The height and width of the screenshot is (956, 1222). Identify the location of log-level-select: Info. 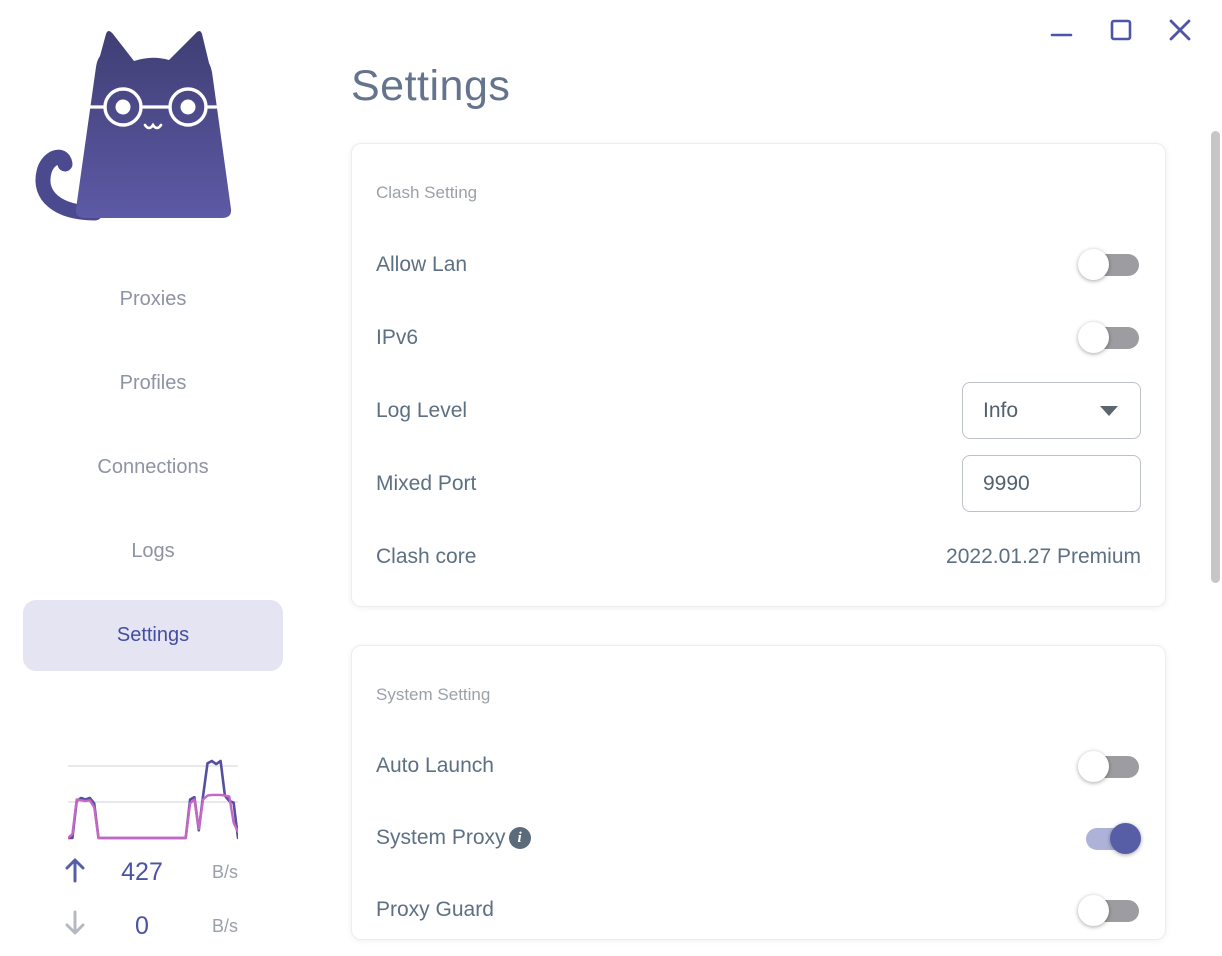
(1051, 410).